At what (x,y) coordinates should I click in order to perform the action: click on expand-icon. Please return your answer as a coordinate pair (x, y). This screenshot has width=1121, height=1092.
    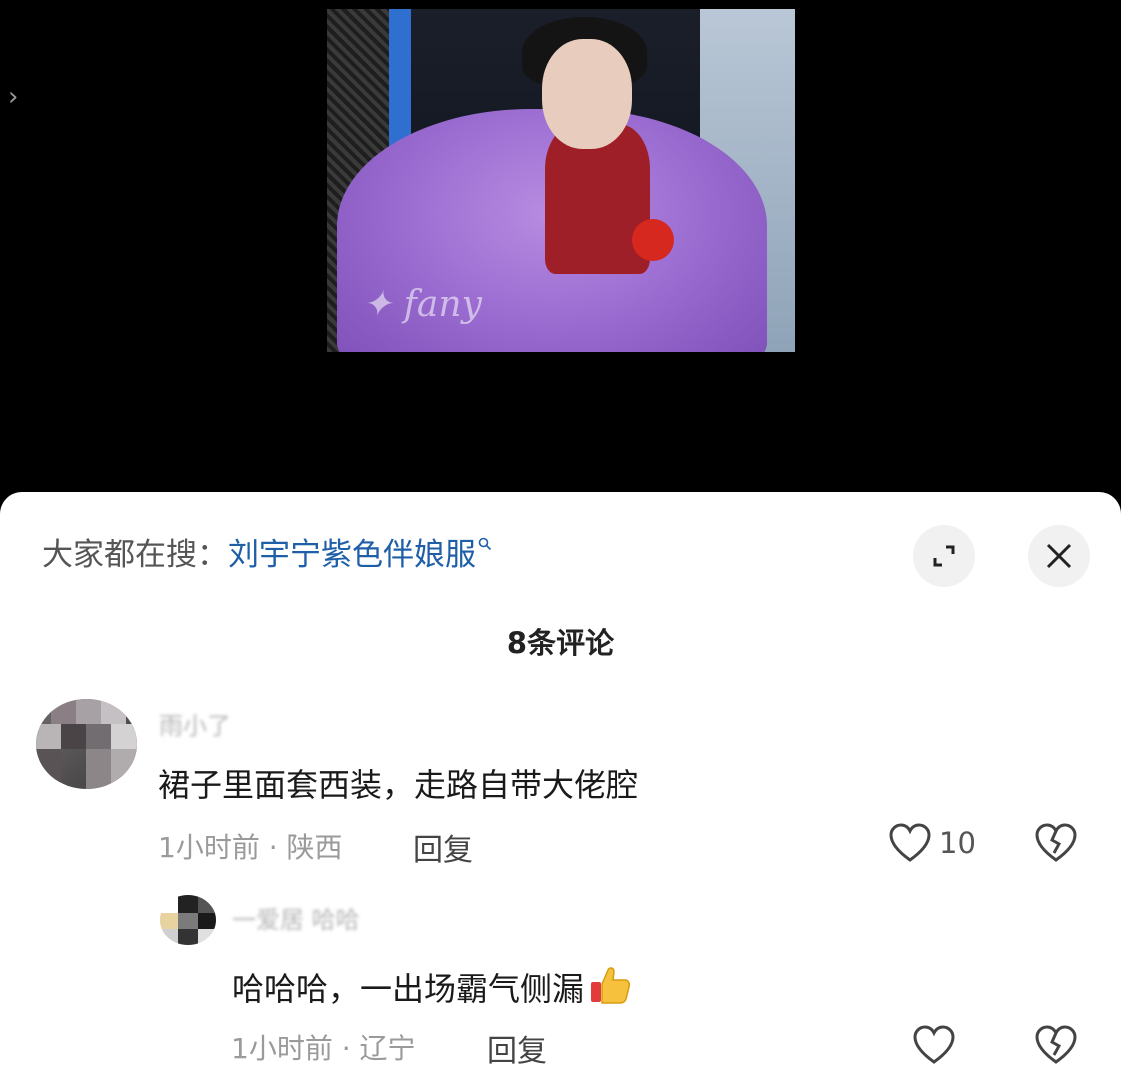
    Looking at the image, I should click on (944, 556).